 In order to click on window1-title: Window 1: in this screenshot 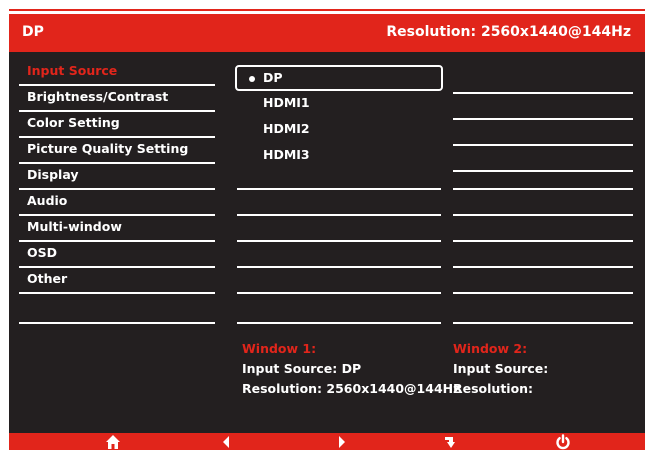, I will do `click(279, 348)`.